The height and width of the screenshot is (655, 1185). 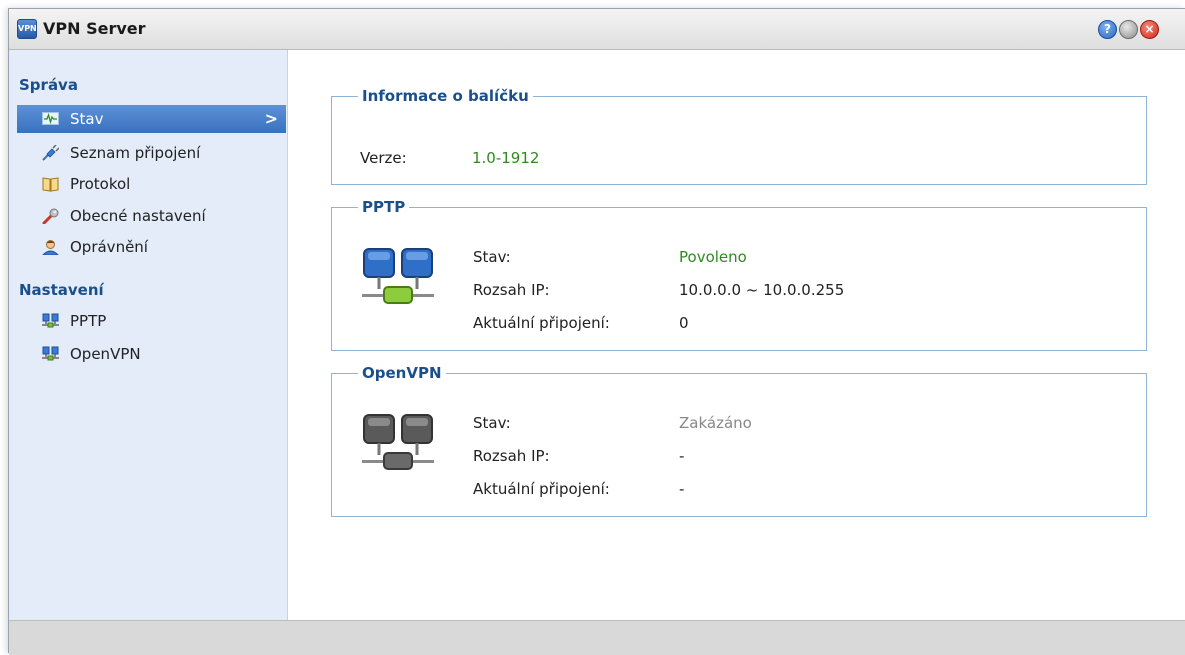 What do you see at coordinates (50, 247) in the screenshot?
I see `user-icon` at bounding box center [50, 247].